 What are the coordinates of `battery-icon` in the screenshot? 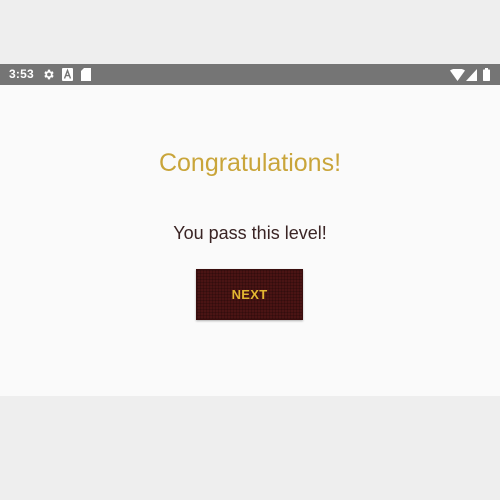 It's located at (486, 74).